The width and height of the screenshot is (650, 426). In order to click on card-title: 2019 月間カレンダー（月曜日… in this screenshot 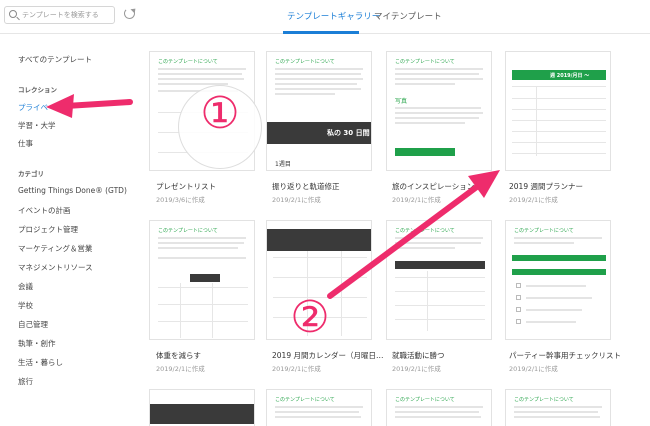, I will do `click(327, 355)`.